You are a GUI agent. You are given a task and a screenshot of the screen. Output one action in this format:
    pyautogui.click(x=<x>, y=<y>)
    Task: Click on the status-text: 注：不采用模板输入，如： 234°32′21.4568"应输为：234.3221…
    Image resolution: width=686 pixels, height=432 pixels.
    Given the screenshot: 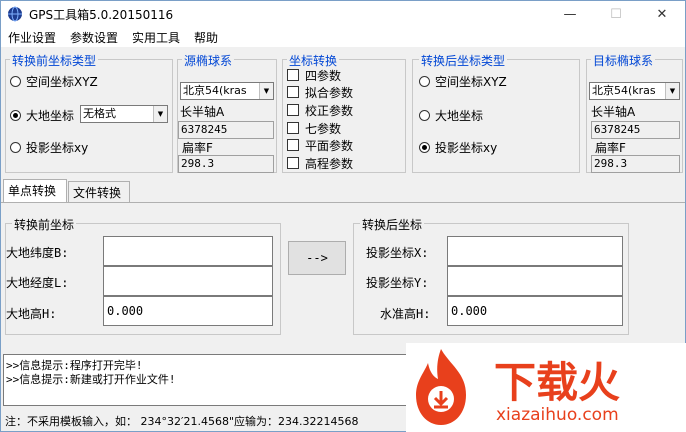 What is the action you would take?
    pyautogui.click(x=182, y=421)
    